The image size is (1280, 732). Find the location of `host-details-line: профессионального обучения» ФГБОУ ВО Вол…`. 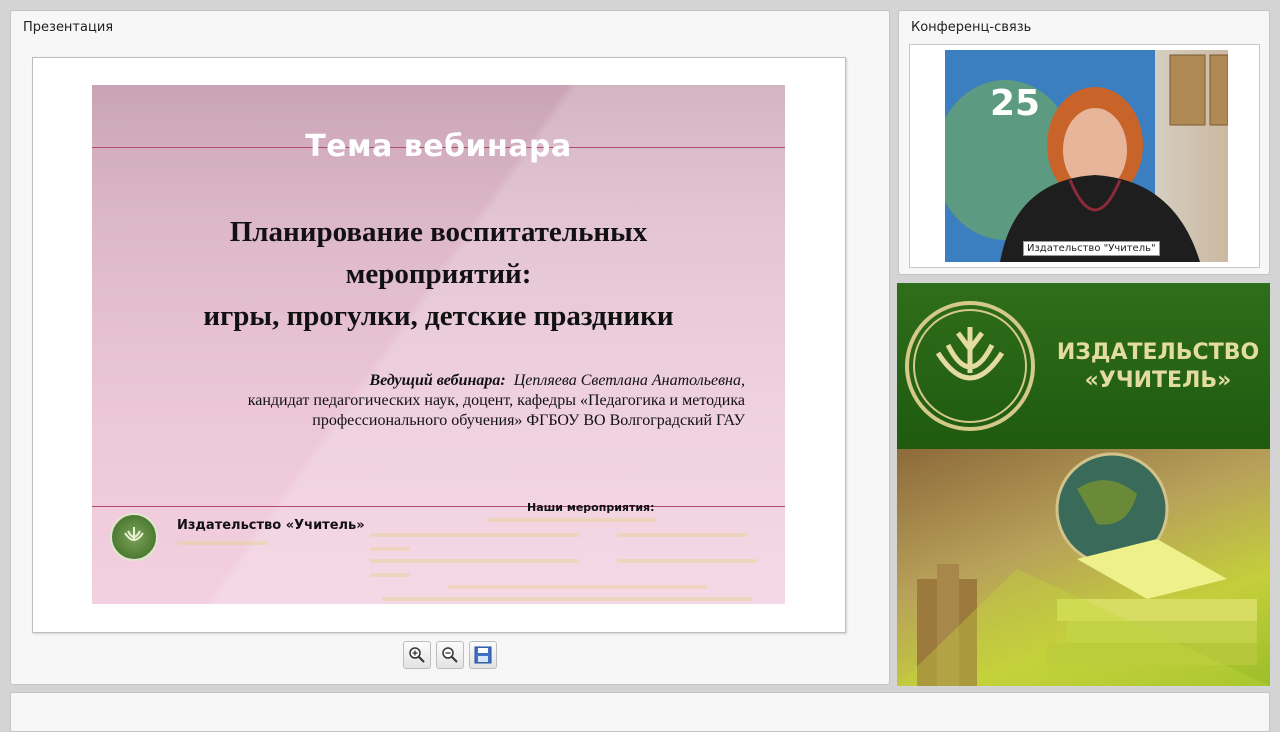

host-details-line: профессионального обучения» ФГБОУ ВО Вол… is located at coordinates (528, 420).